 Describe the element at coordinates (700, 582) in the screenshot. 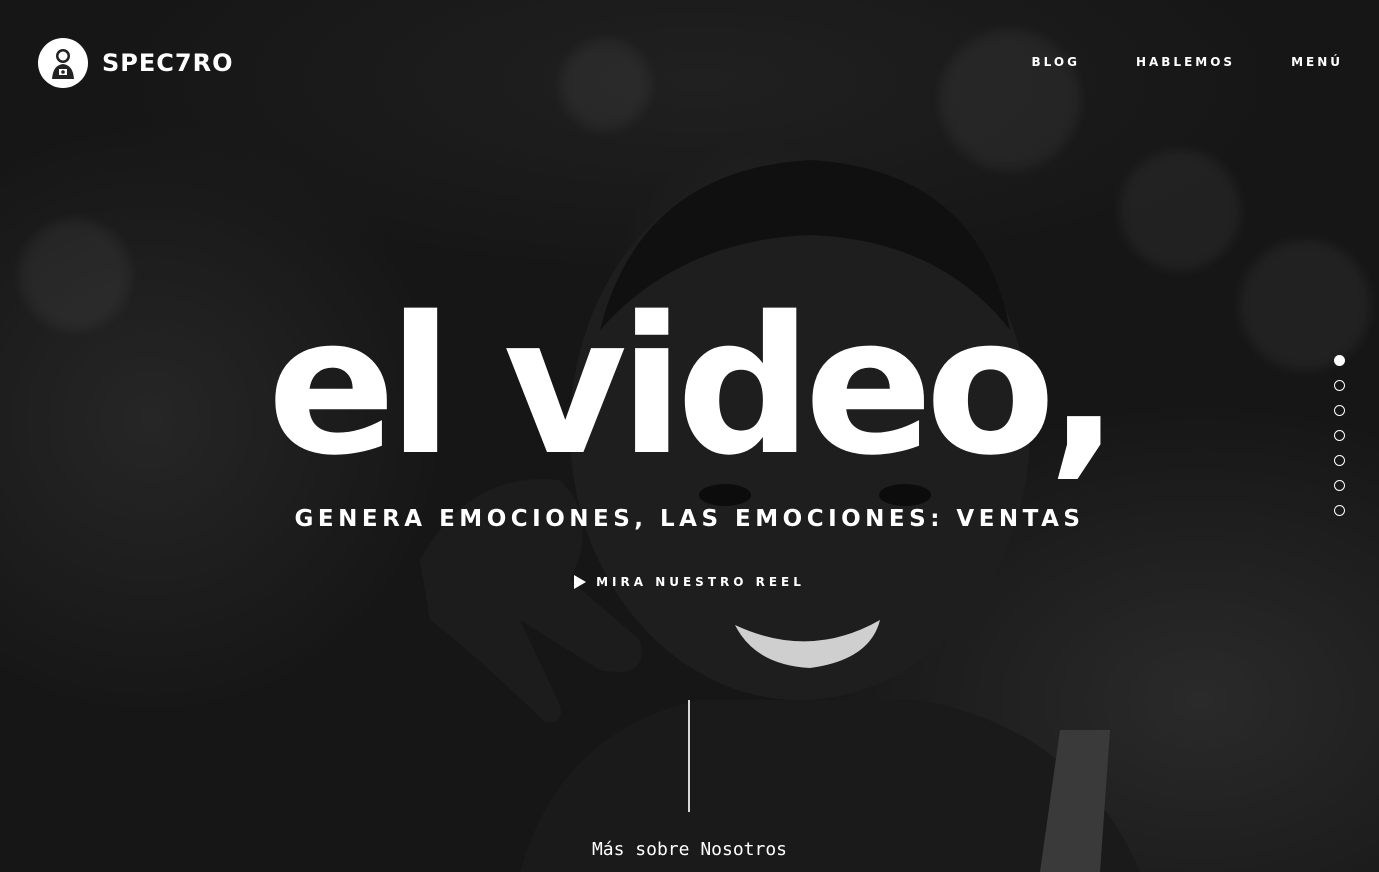

I see `watch-reel-label: MIRA NUESTRO REEL` at that location.